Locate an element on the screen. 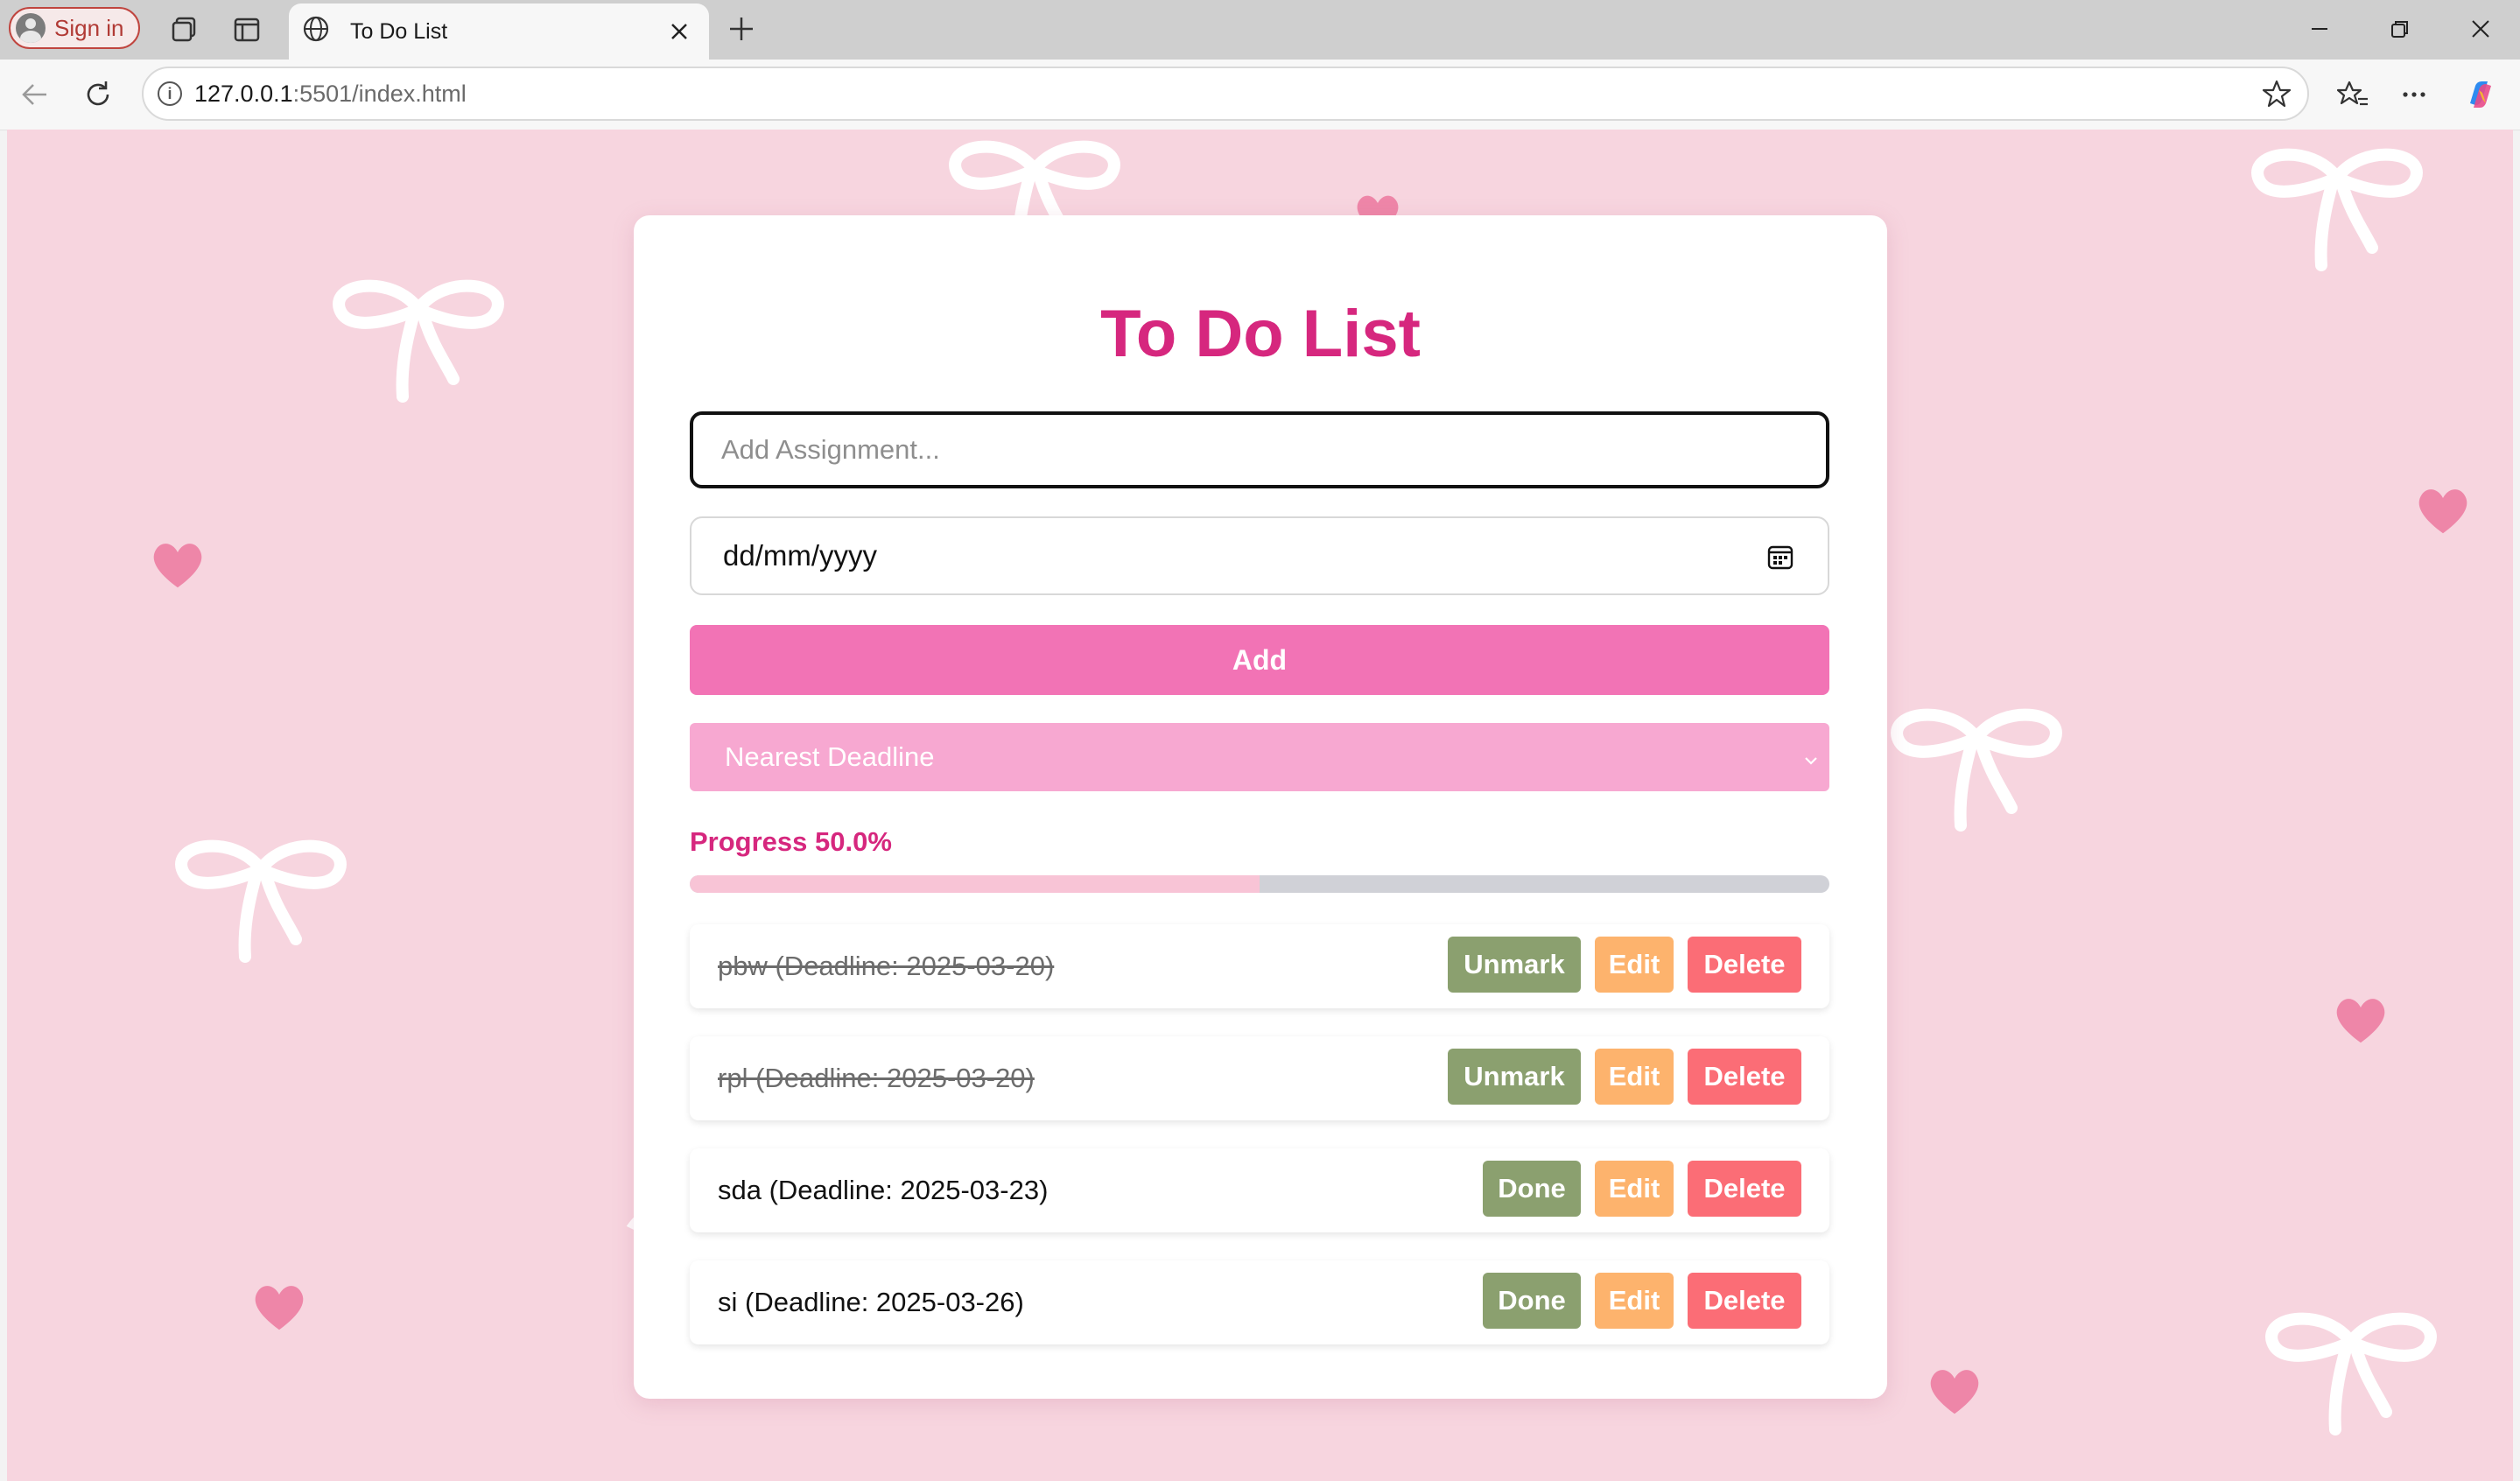 The image size is (2520, 1481). url-path: :5501/index.html is located at coordinates (379, 93).